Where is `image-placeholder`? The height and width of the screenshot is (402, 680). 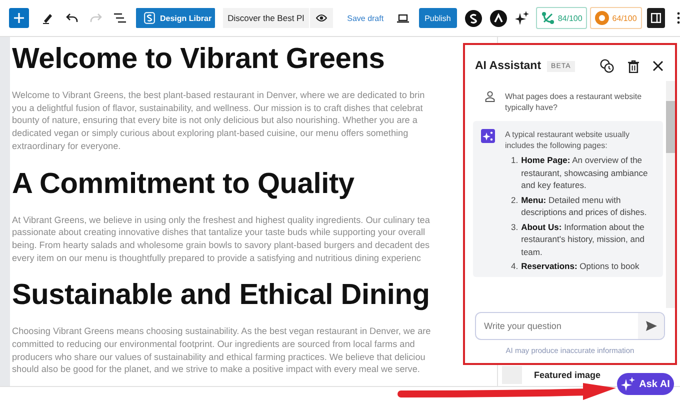 image-placeholder is located at coordinates (512, 375).